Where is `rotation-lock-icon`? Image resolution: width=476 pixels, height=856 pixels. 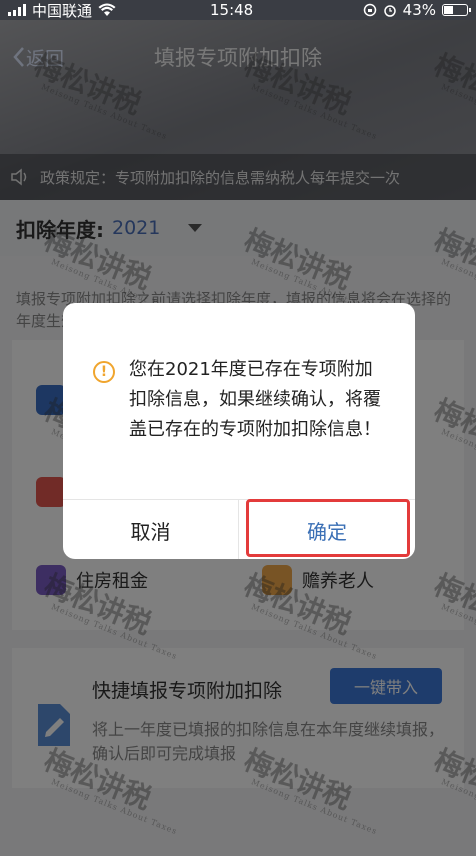
rotation-lock-icon is located at coordinates (369, 10).